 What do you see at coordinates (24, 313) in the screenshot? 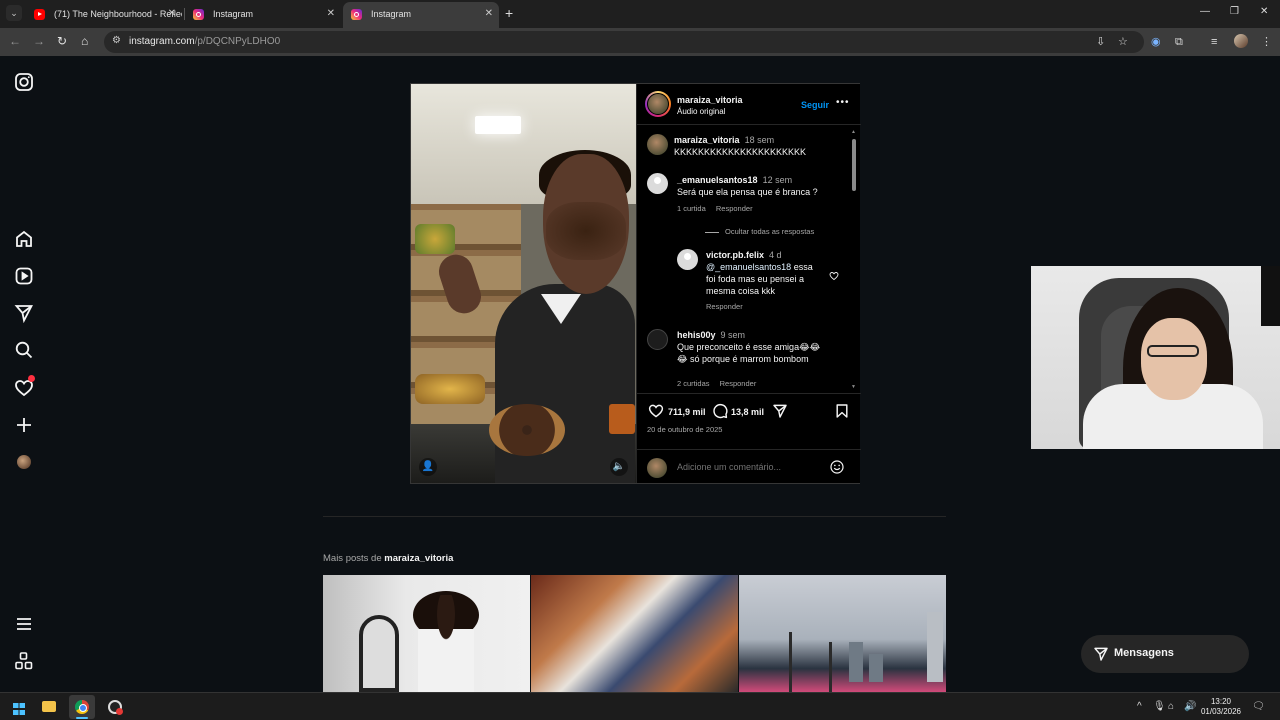
I see `direct-icon` at bounding box center [24, 313].